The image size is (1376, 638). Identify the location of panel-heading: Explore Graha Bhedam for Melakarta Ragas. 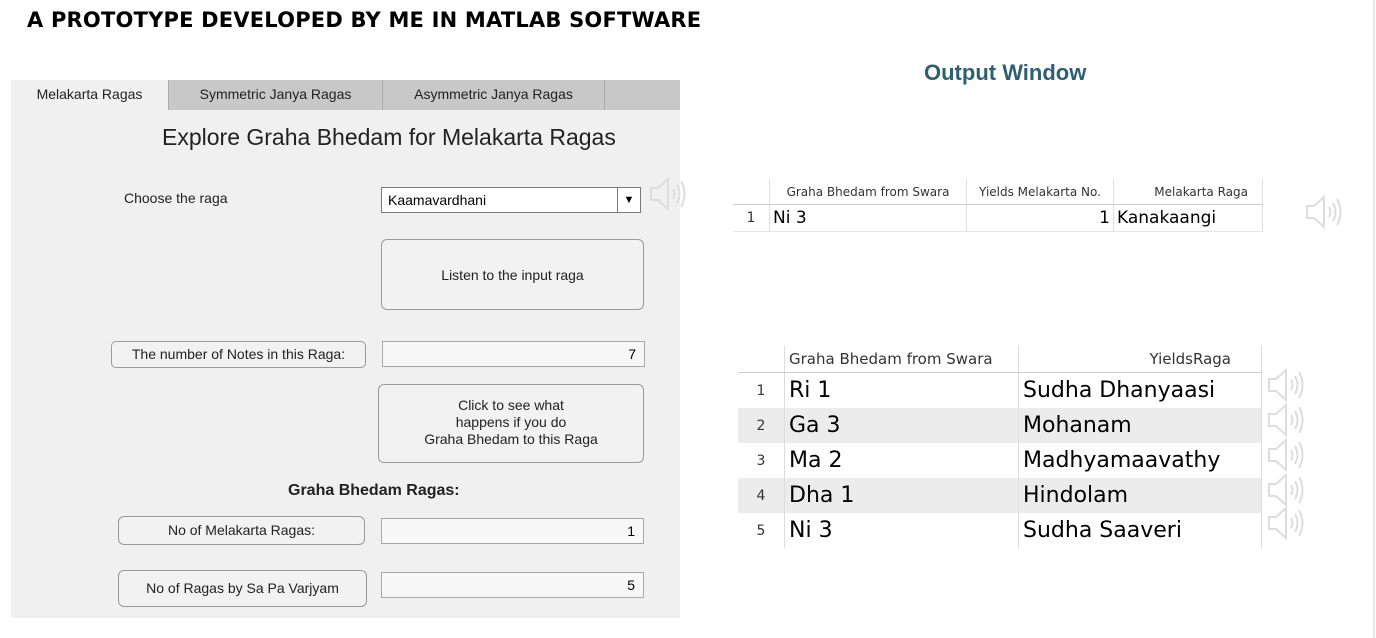
(389, 137).